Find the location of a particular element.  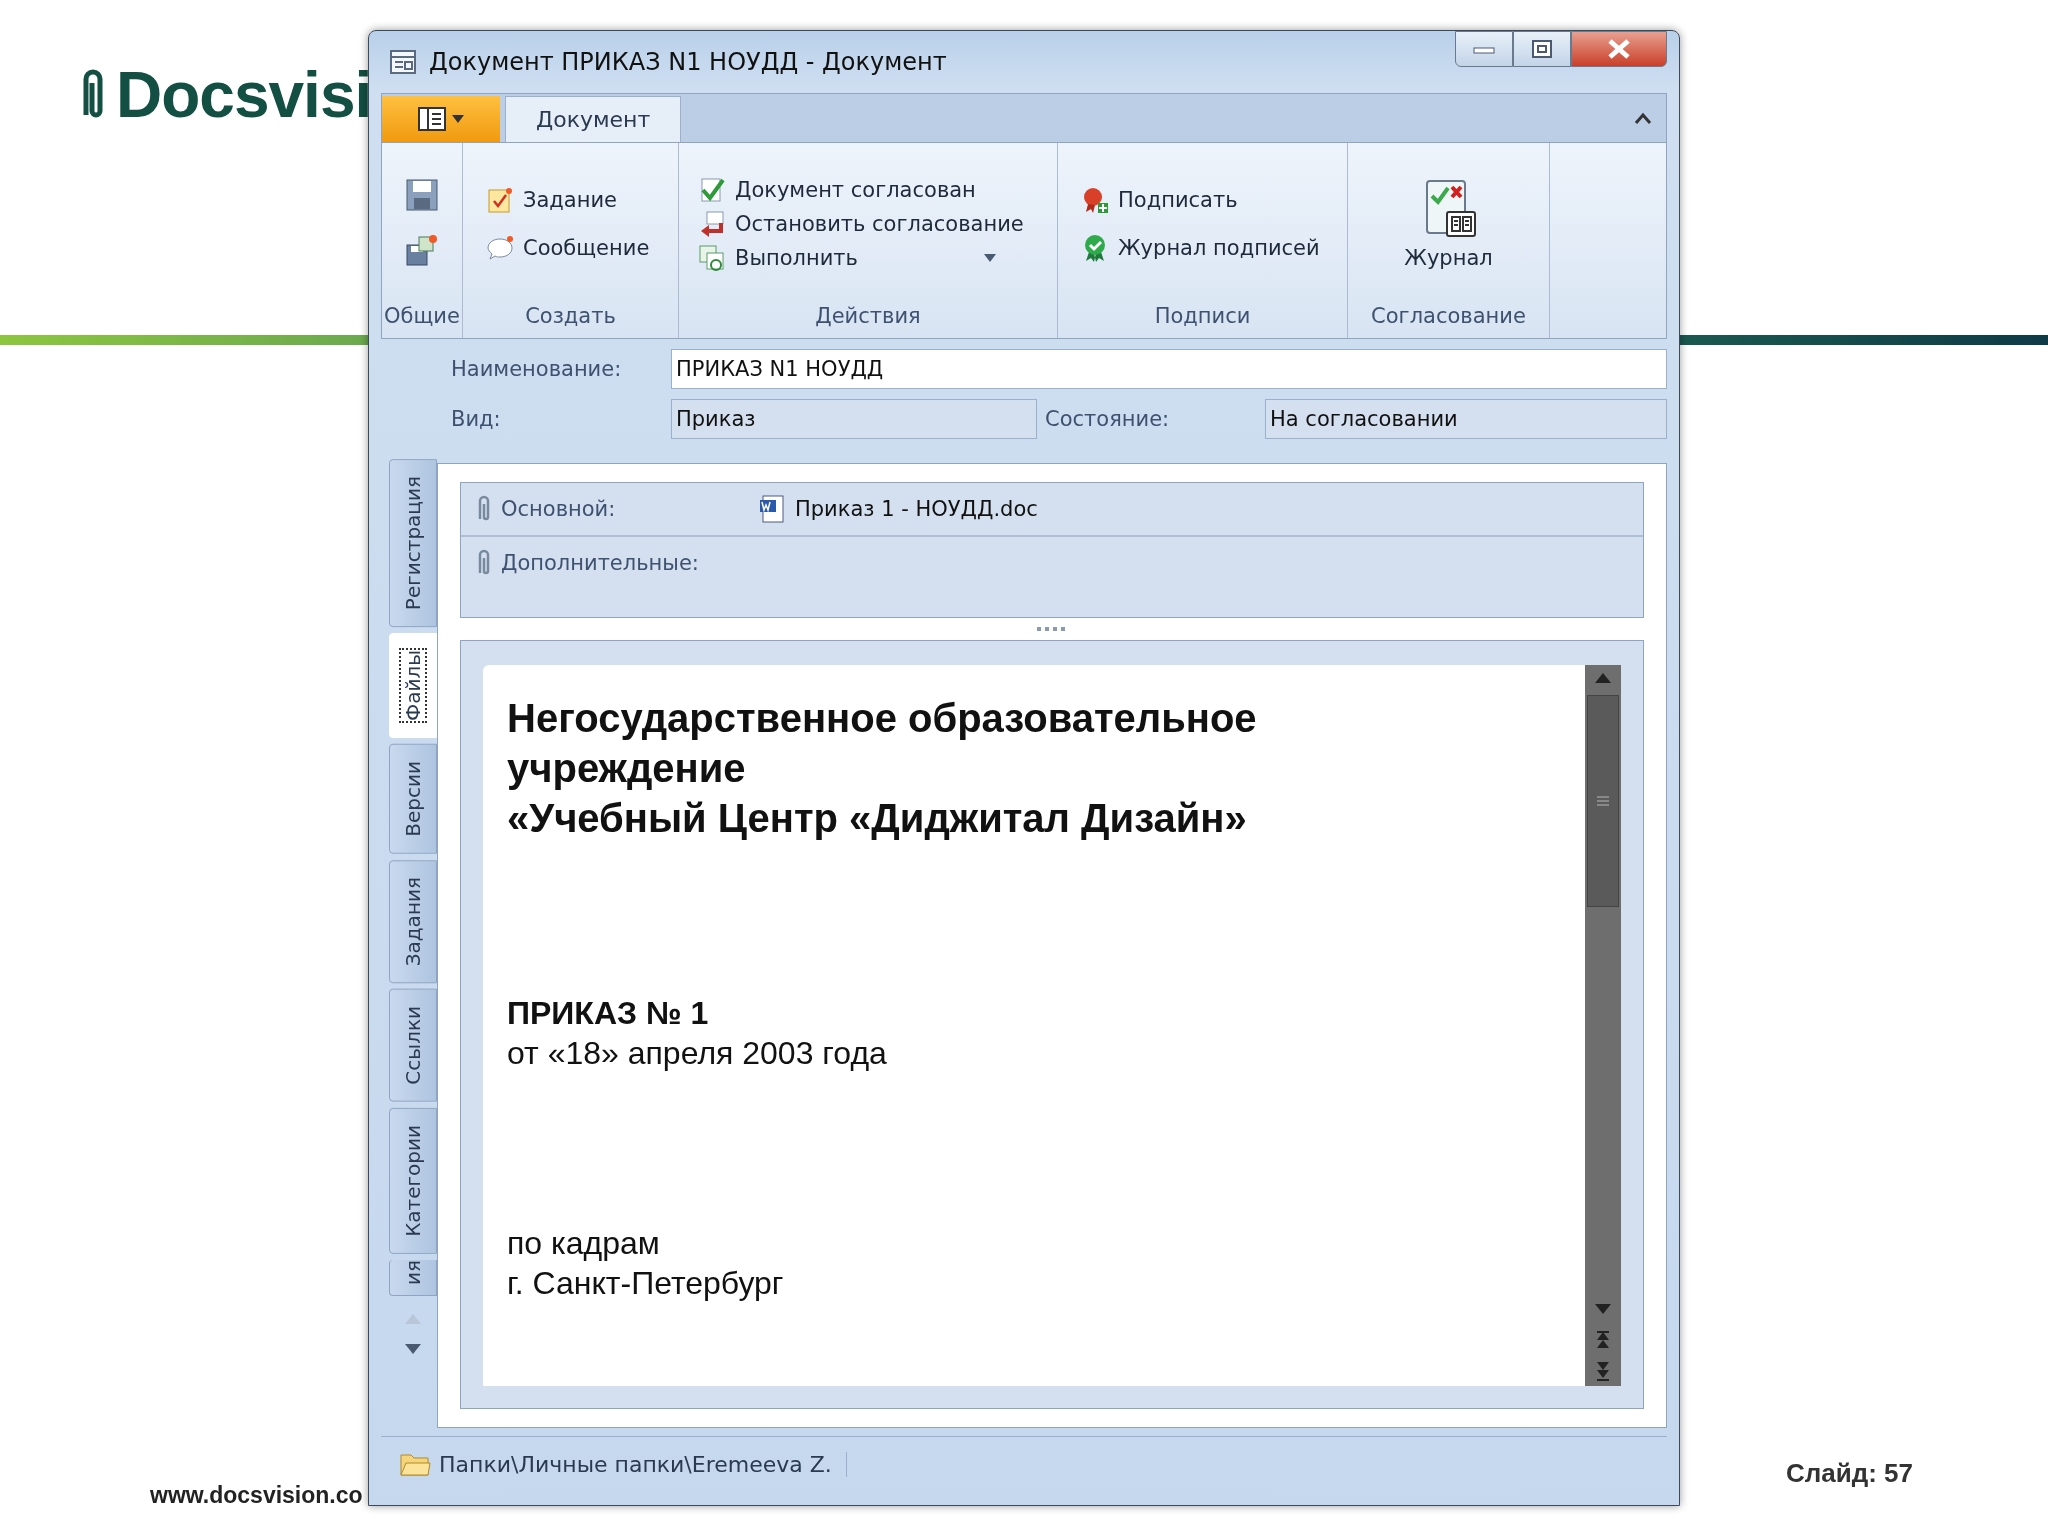

close-icon is located at coordinates (1619, 49).